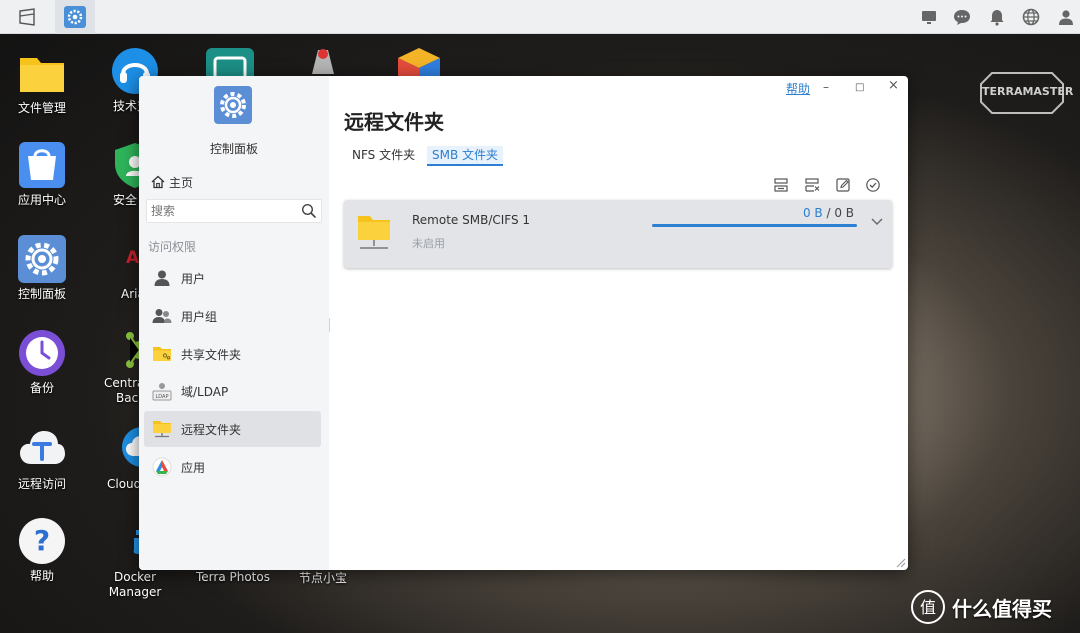 The width and height of the screenshot is (1080, 633). What do you see at coordinates (162, 392) in the screenshot?
I see `ldap-icon: LDAP` at bounding box center [162, 392].